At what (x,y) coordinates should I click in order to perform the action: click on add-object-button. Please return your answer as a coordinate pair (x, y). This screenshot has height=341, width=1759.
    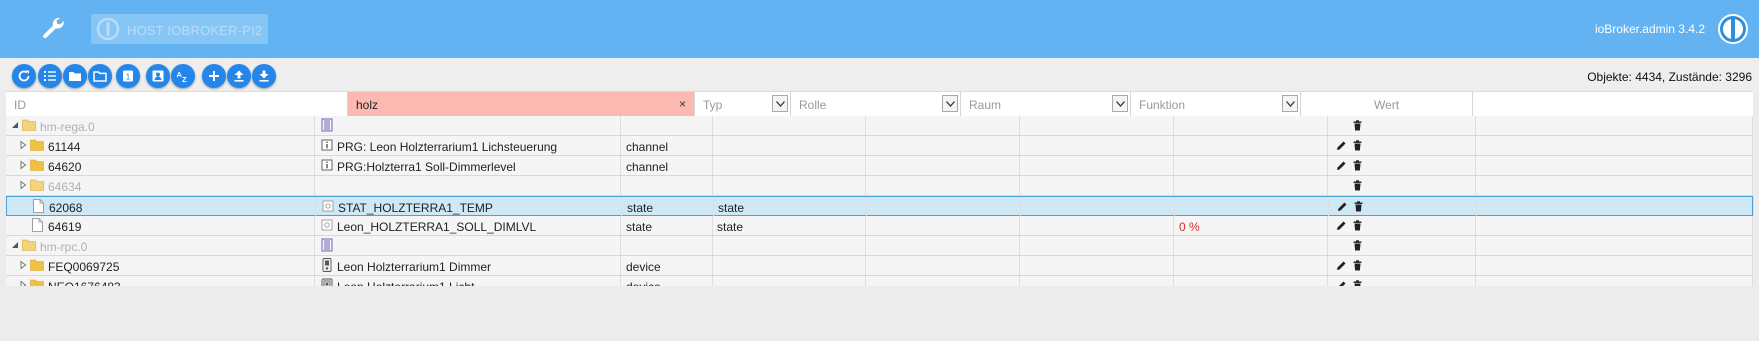
    Looking at the image, I should click on (214, 76).